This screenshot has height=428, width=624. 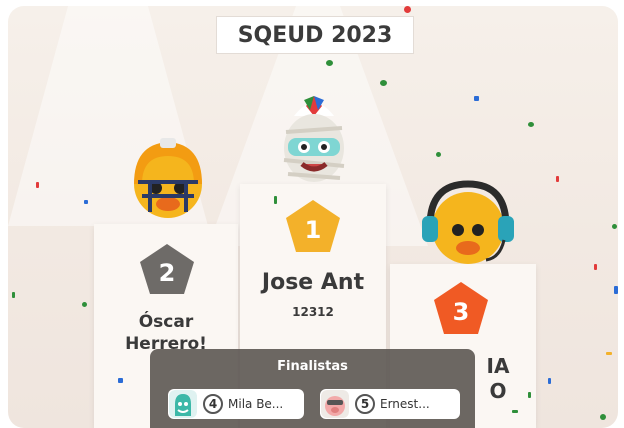 What do you see at coordinates (213, 404) in the screenshot?
I see `finalist-rank-badge: 4` at bounding box center [213, 404].